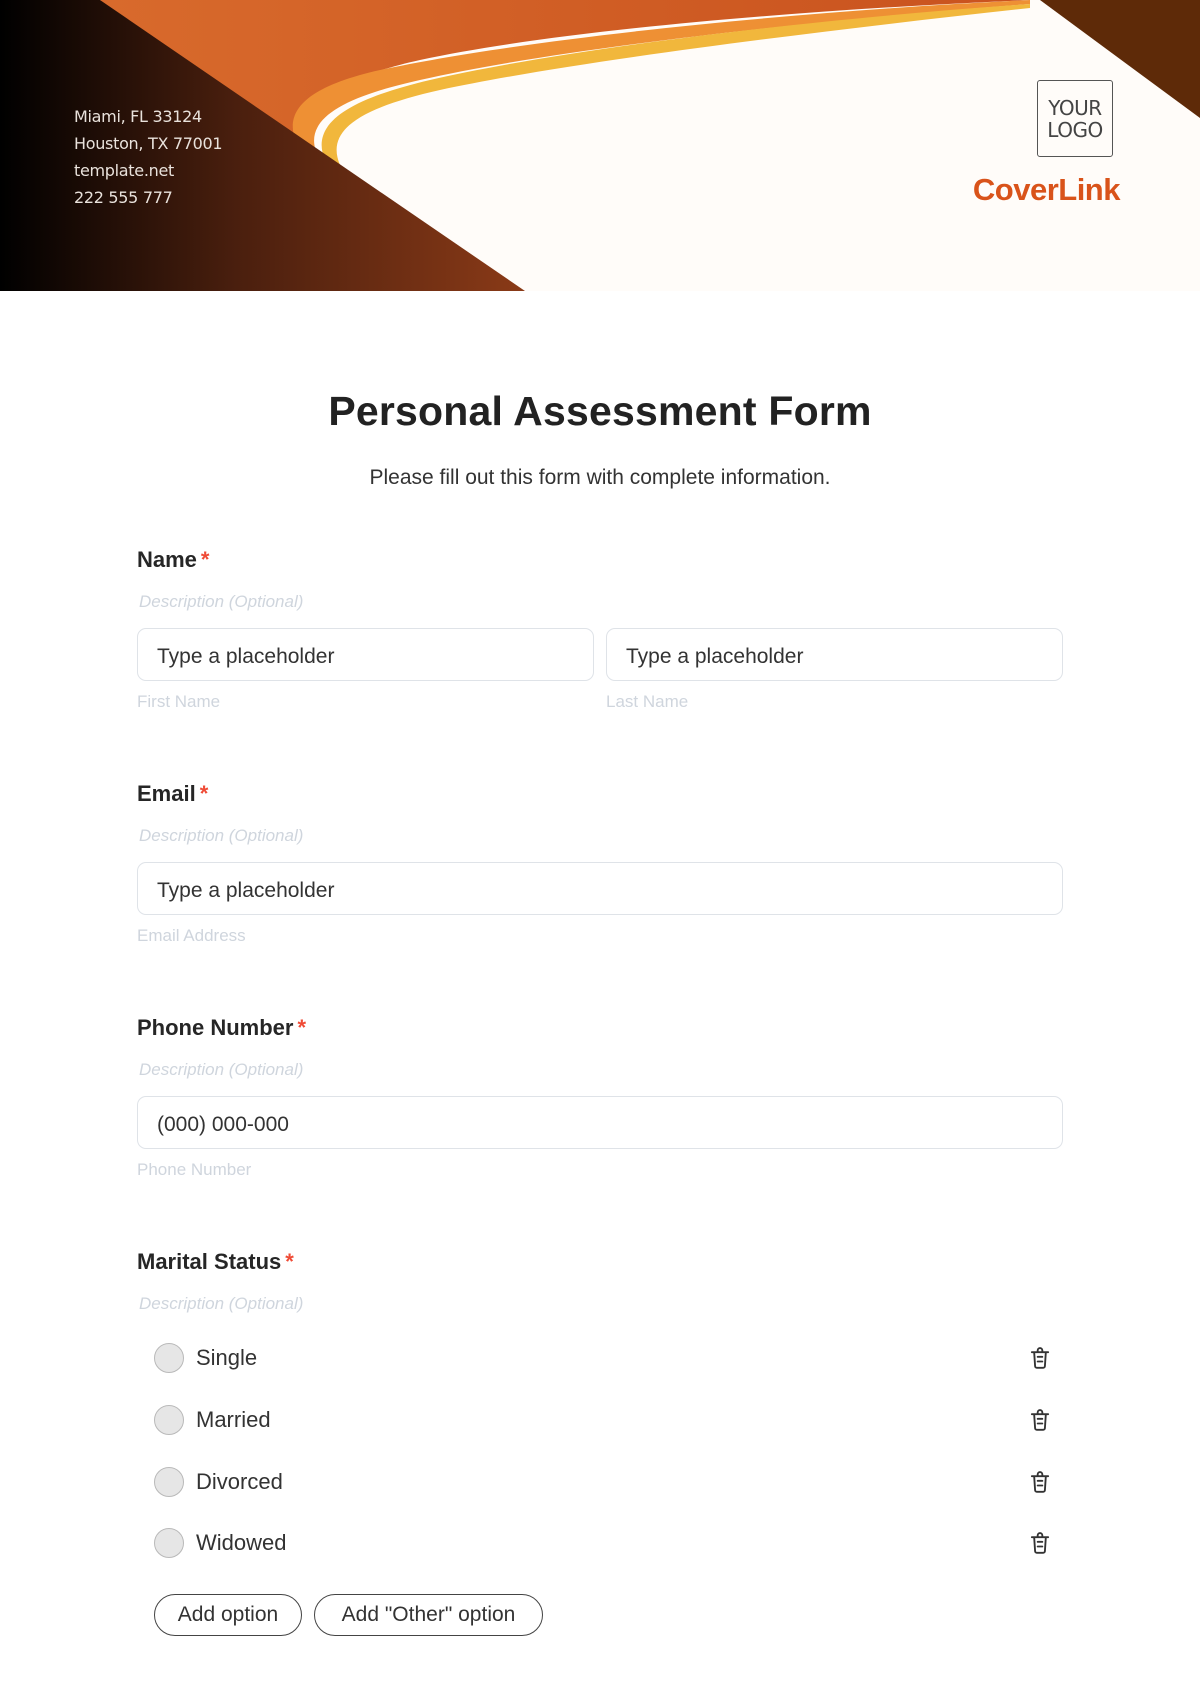 This screenshot has width=1200, height=1701. I want to click on phone-label: Phone Number *, so click(221, 1028).